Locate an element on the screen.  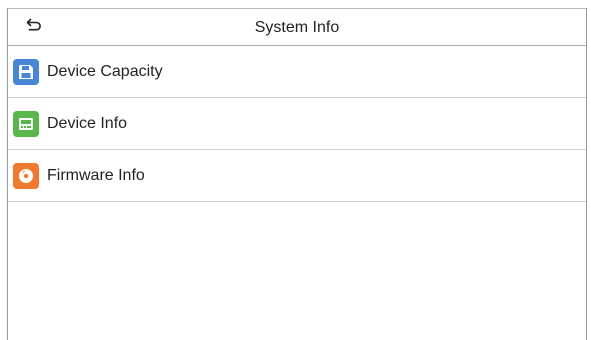
menu-item-label: Device Info is located at coordinates (87, 123).